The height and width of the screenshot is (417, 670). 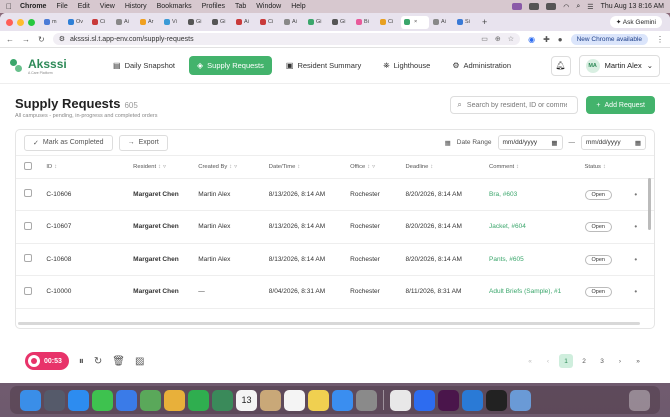 What do you see at coordinates (52, 22) in the screenshot?
I see `browser-tab: m` at bounding box center [52, 22].